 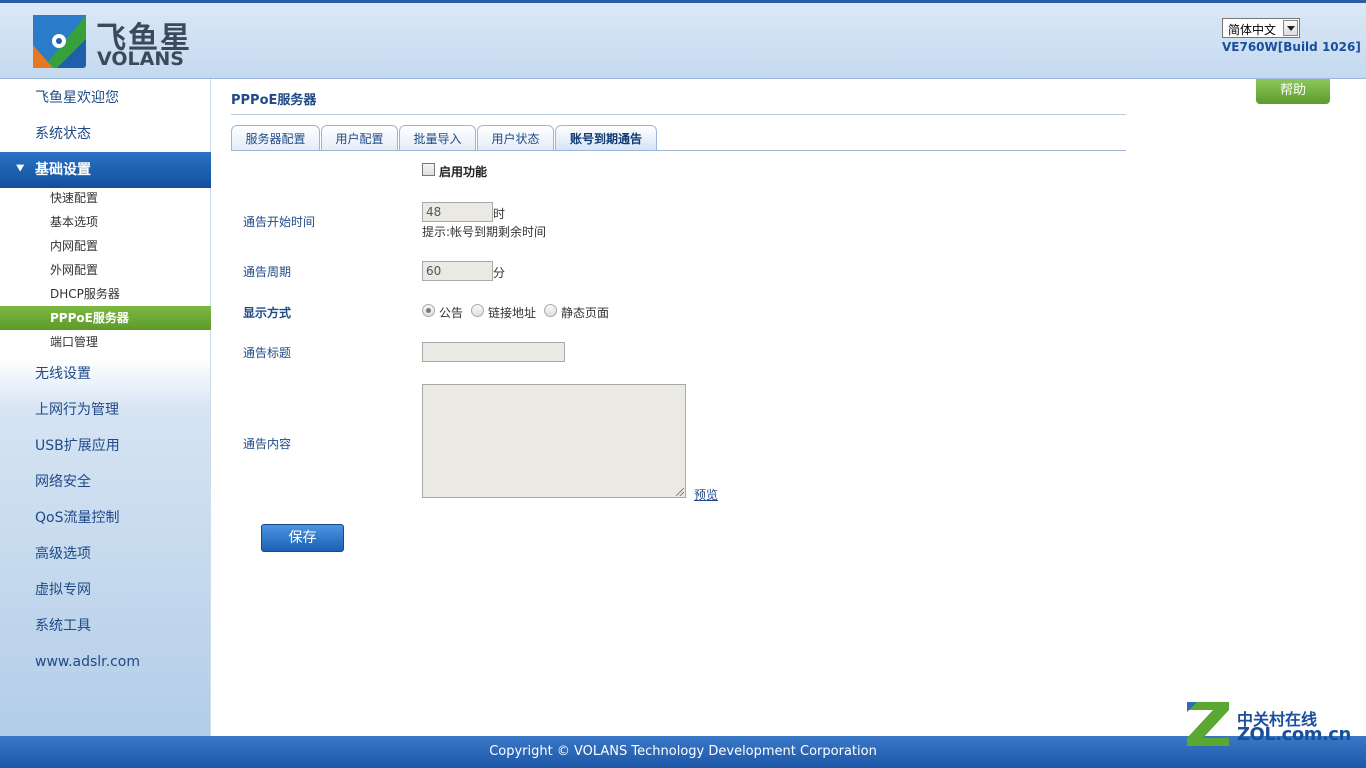 I want to click on title-divider, so click(x=678, y=114).